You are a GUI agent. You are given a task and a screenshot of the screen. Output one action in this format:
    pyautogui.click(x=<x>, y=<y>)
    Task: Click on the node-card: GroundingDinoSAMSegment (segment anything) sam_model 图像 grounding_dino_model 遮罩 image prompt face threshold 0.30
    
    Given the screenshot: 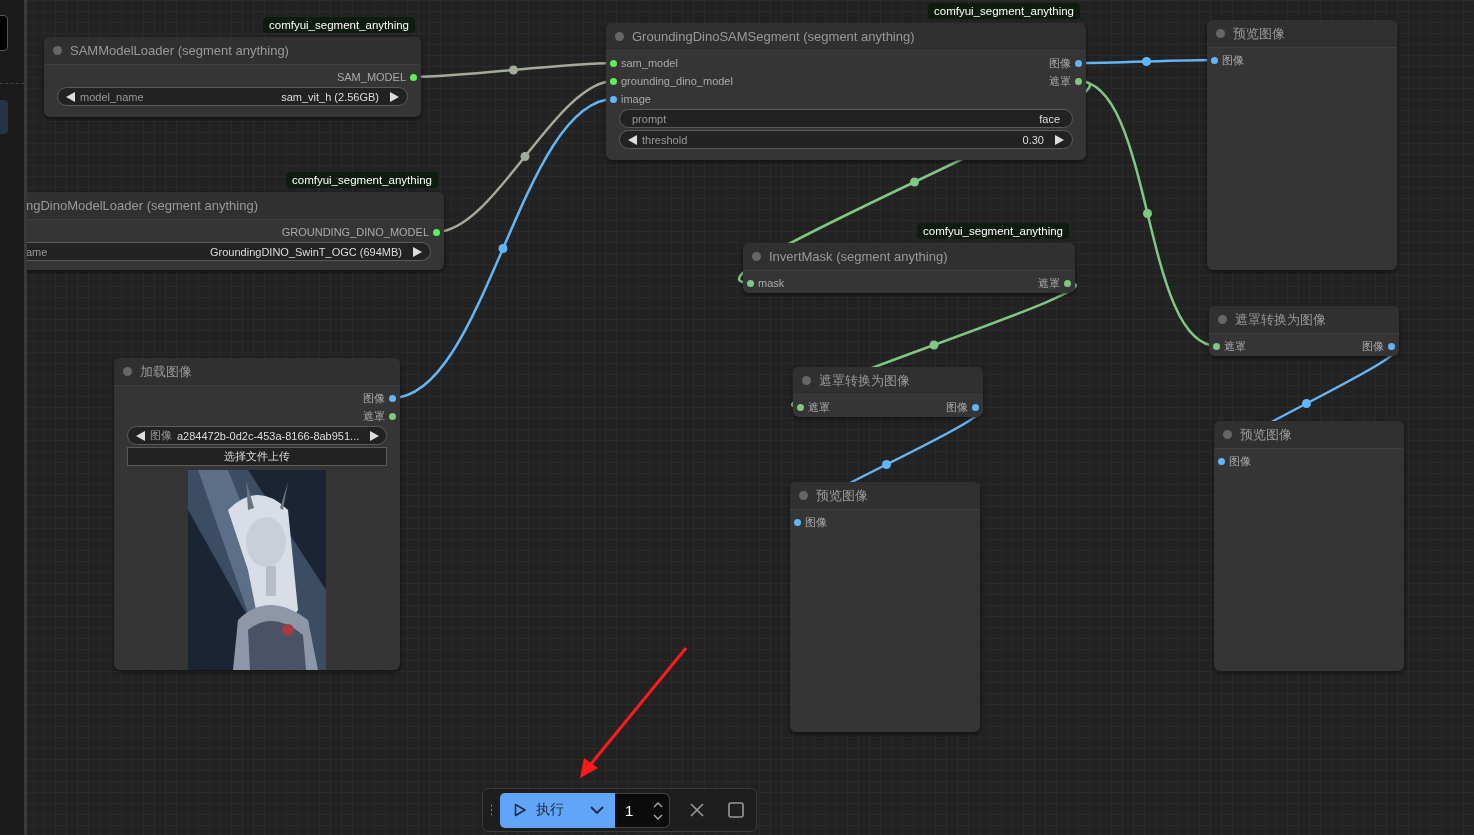 What is the action you would take?
    pyautogui.click(x=846, y=91)
    